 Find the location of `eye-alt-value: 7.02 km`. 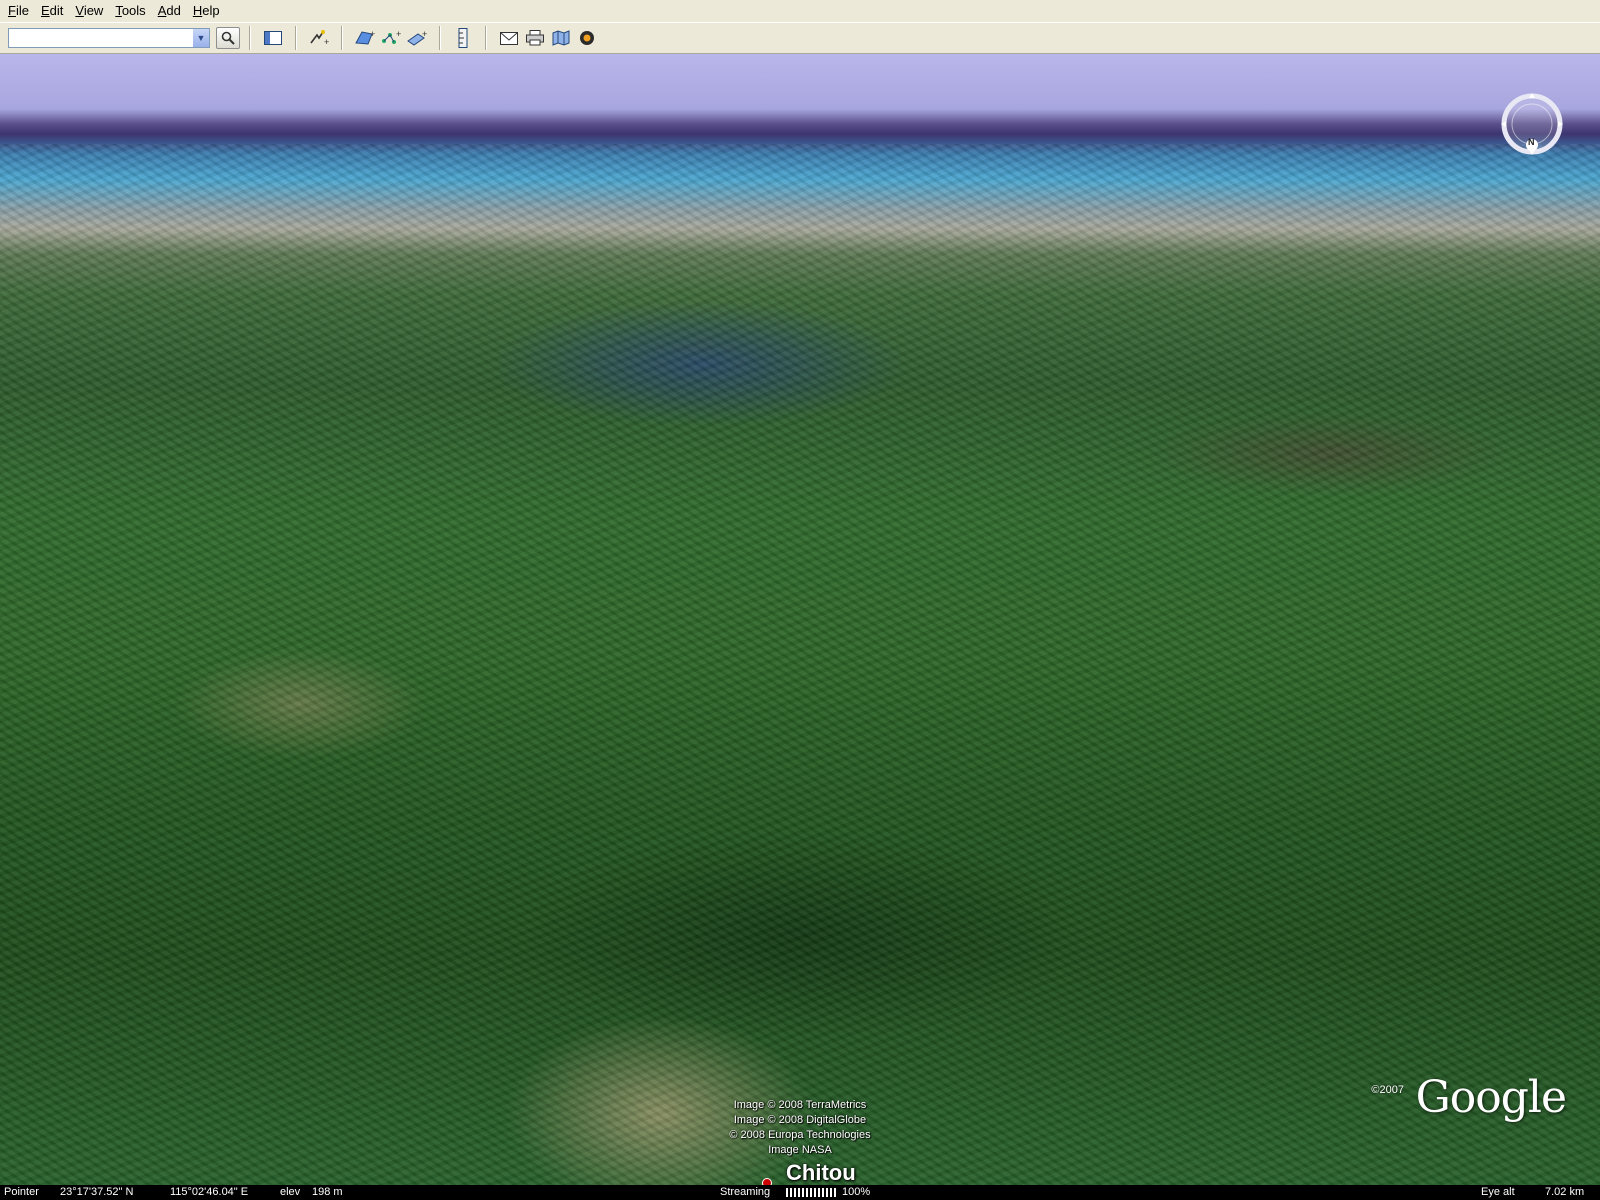

eye-alt-value: 7.02 km is located at coordinates (1565, 1192).